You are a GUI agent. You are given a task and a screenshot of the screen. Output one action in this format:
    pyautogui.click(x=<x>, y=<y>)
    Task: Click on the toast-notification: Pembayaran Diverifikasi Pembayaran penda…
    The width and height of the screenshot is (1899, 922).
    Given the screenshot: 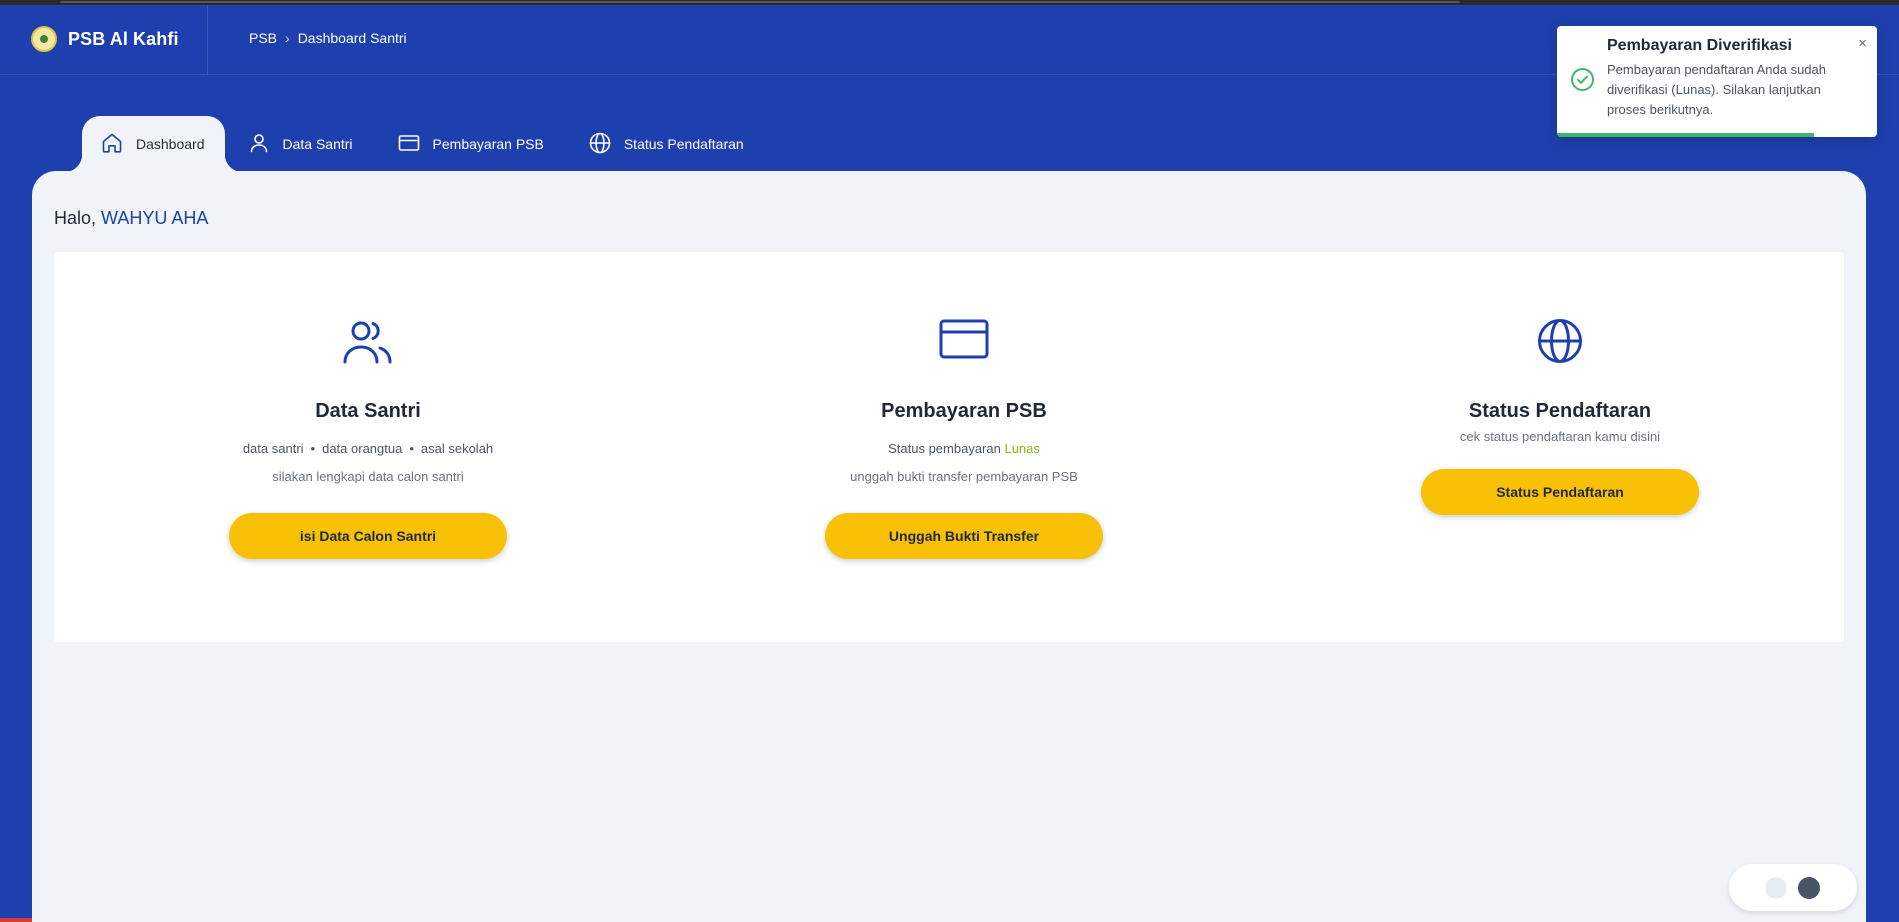 What is the action you would take?
    pyautogui.click(x=1717, y=81)
    